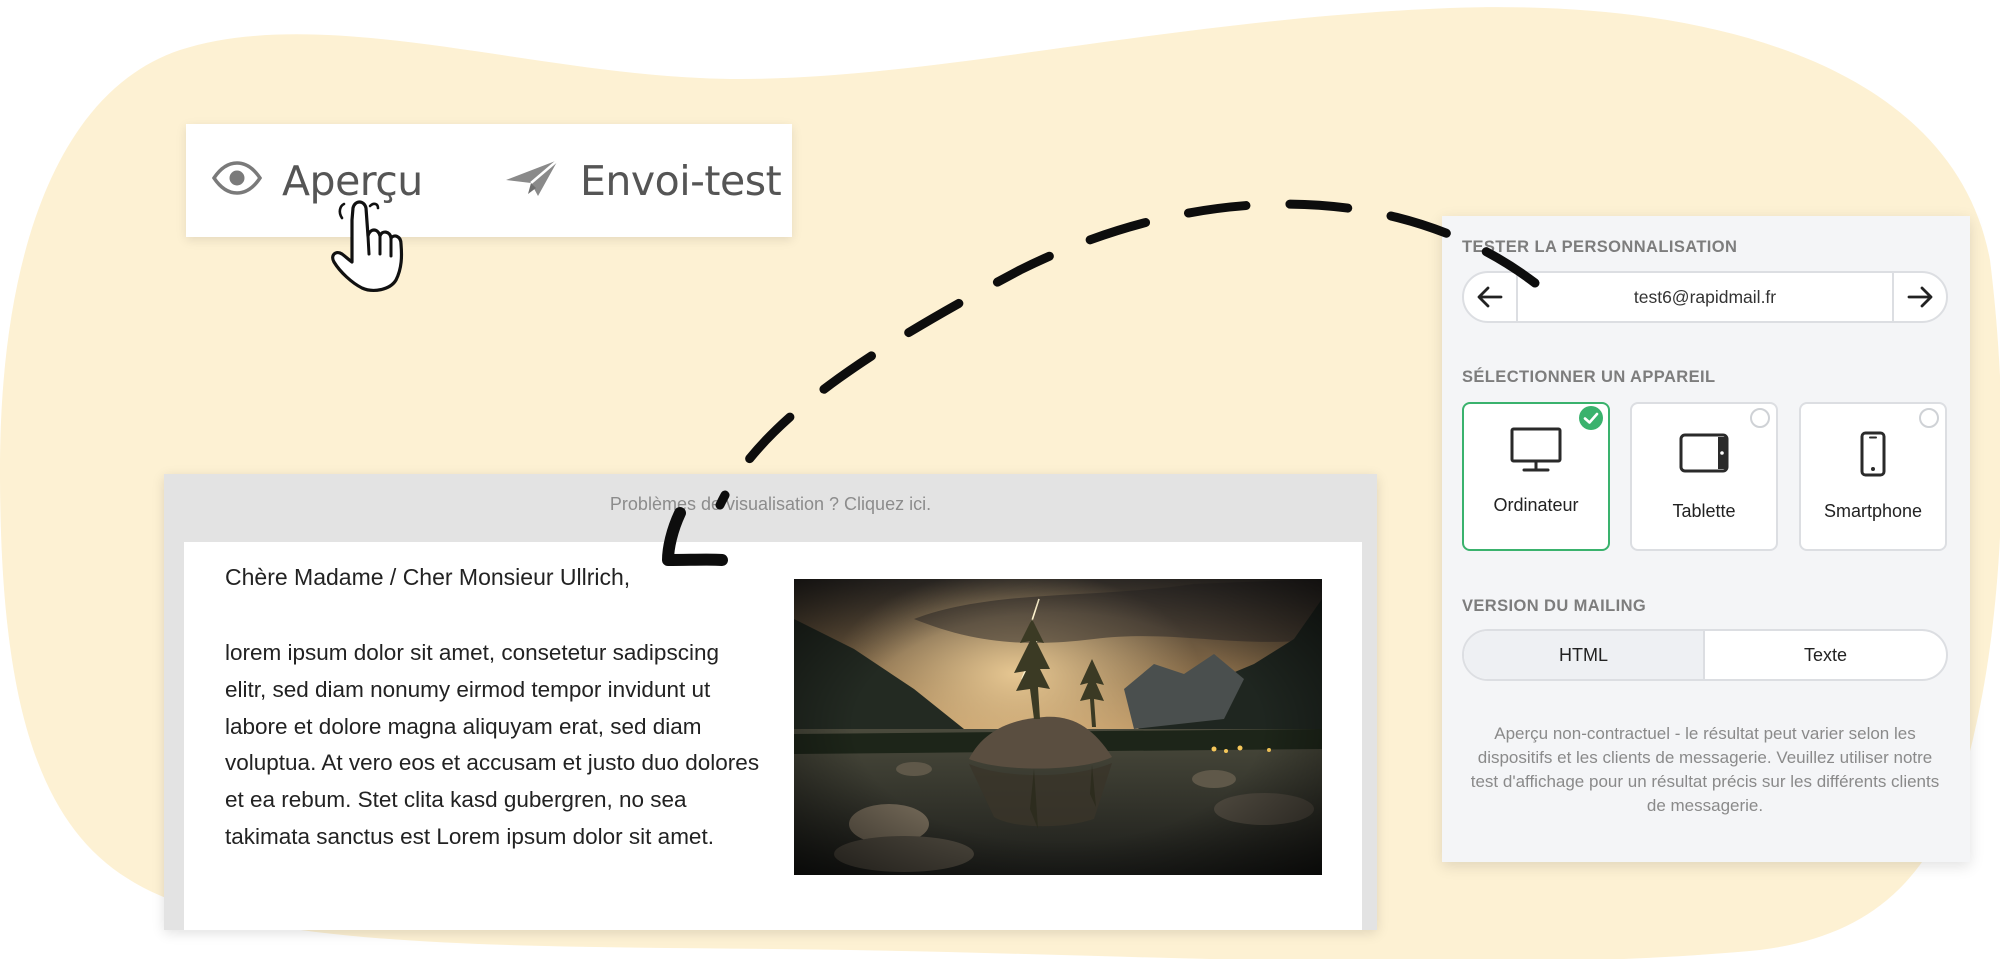 Image resolution: width=2000 pixels, height=959 pixels. Describe the element at coordinates (1589, 377) in the screenshot. I see `device-heading: SÉLECTIONNER UN APPAREIL` at that location.